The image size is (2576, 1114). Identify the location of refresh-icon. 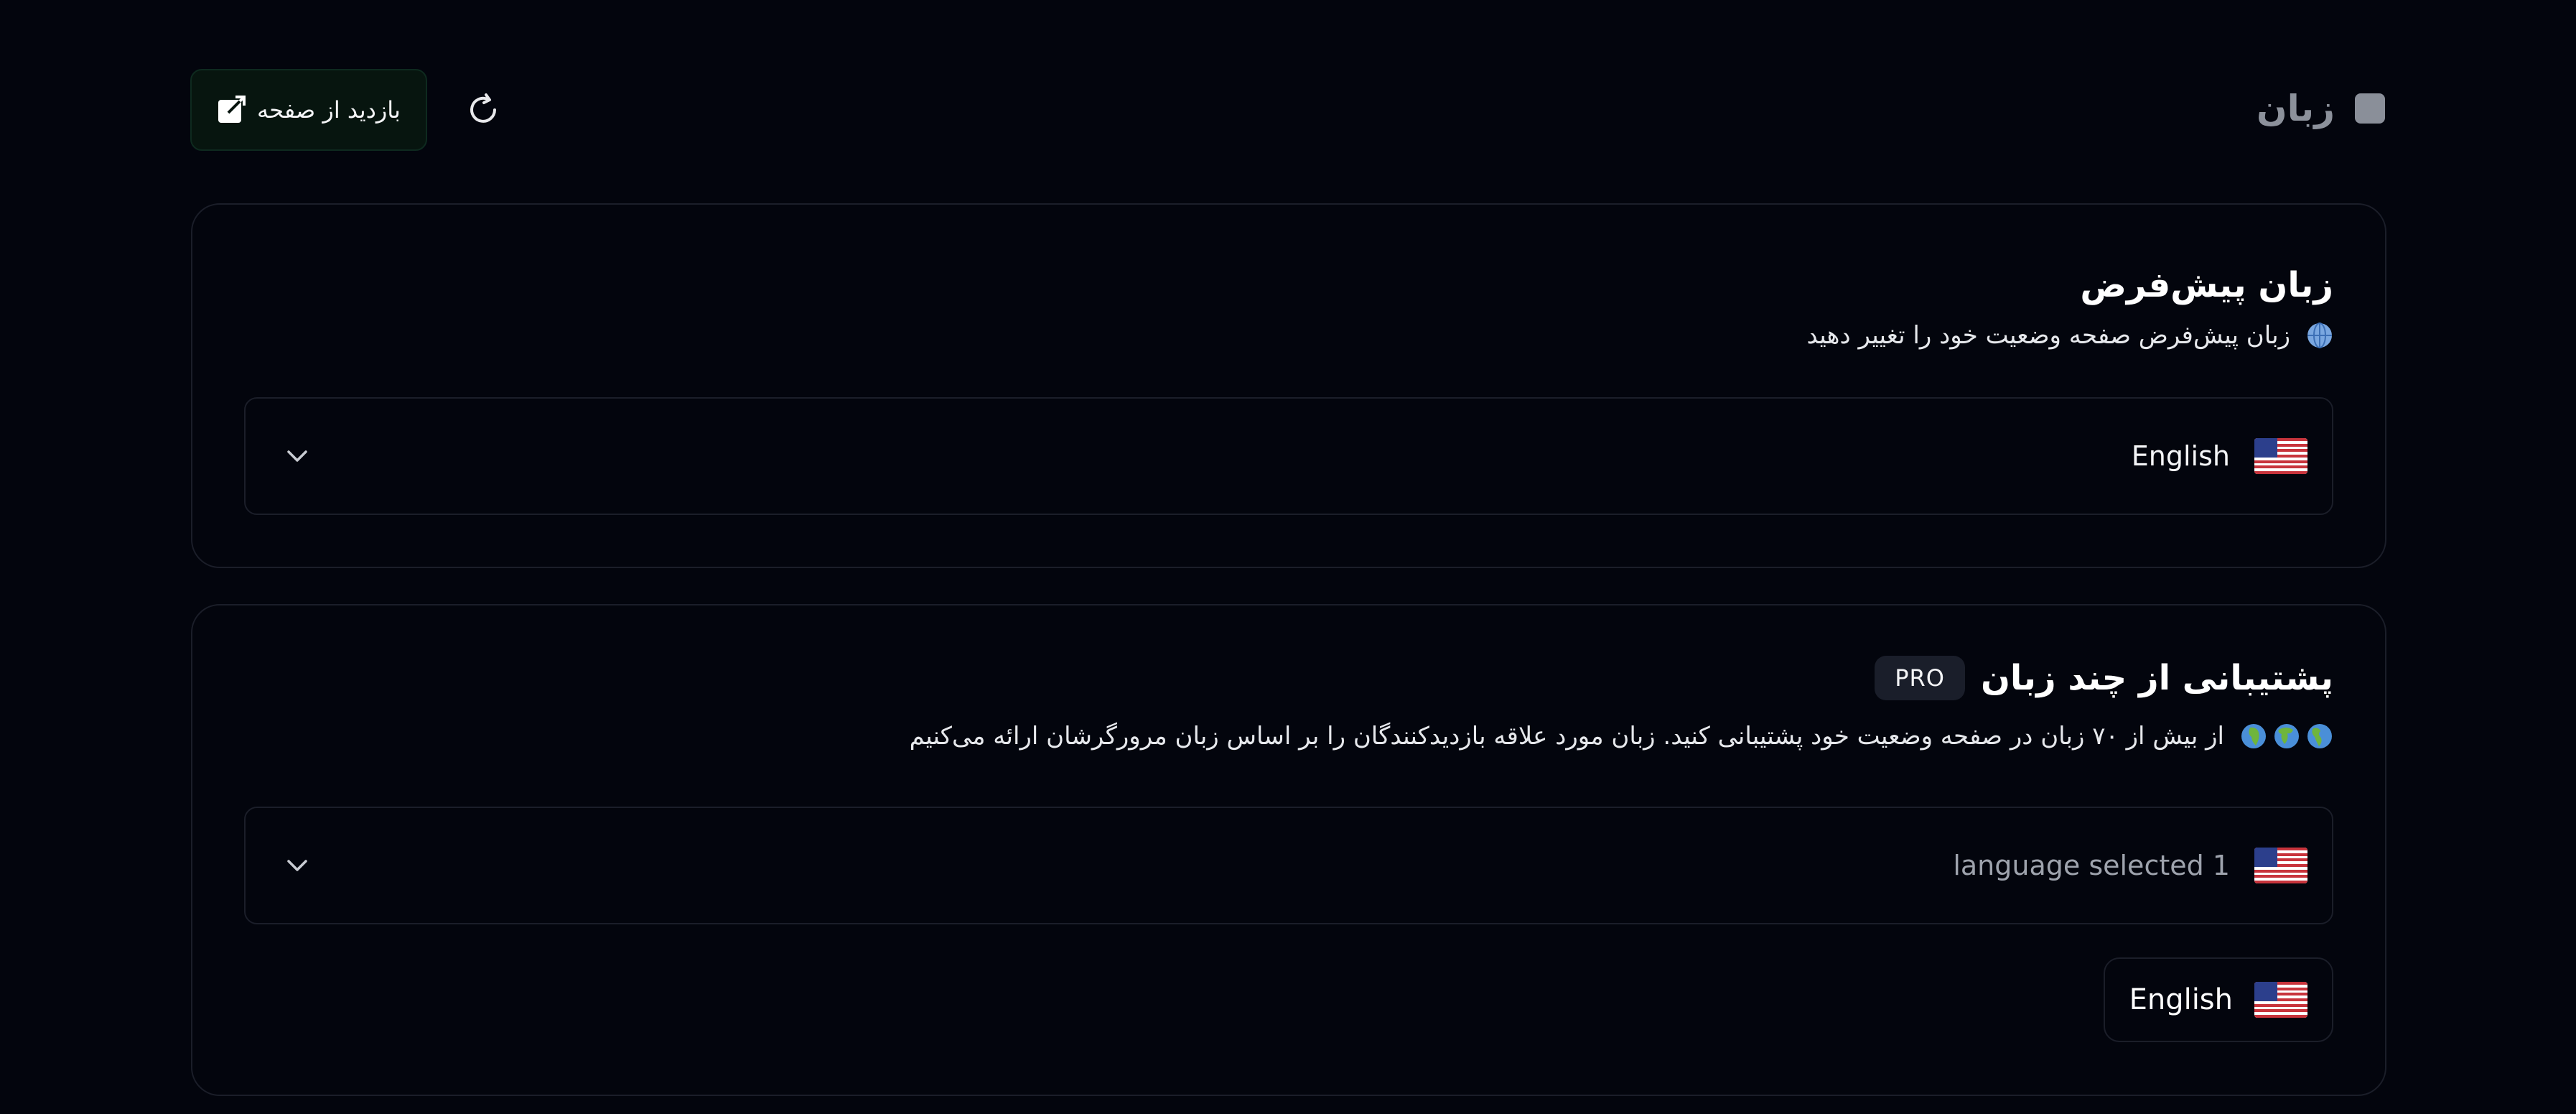
(483, 108).